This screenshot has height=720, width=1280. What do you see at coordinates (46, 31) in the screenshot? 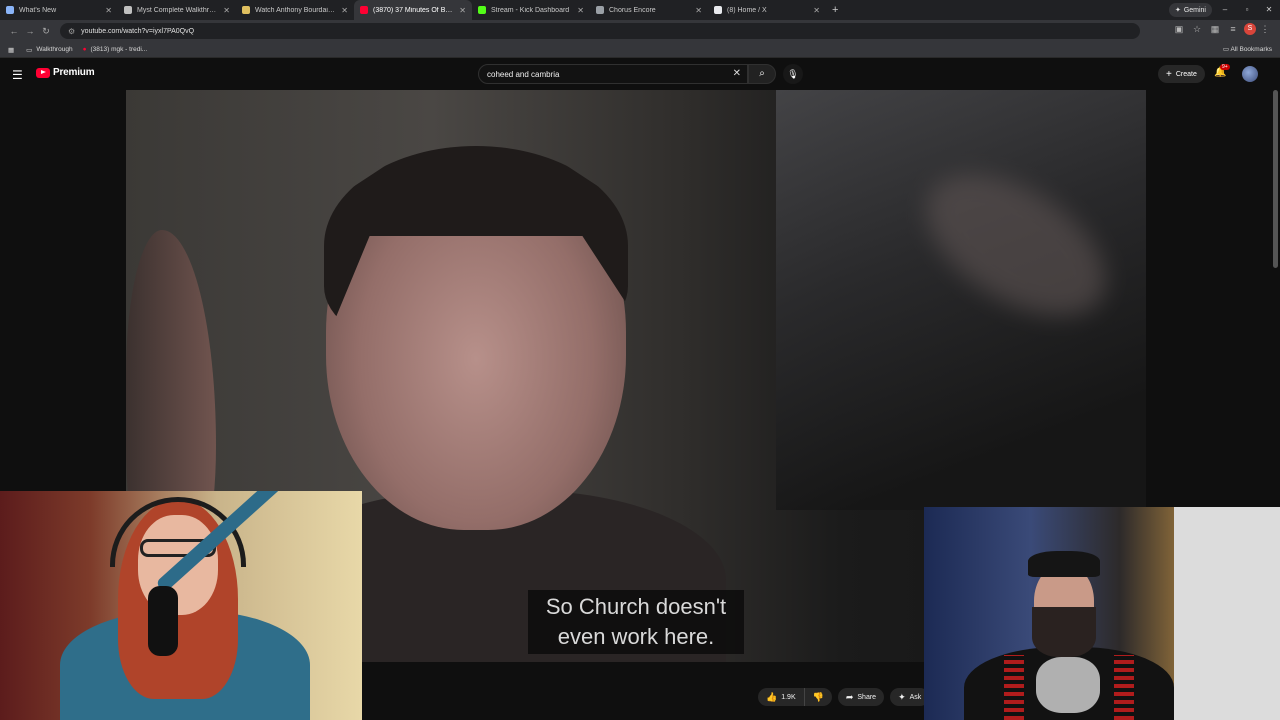
I see `reload-icon: ↻` at bounding box center [46, 31].